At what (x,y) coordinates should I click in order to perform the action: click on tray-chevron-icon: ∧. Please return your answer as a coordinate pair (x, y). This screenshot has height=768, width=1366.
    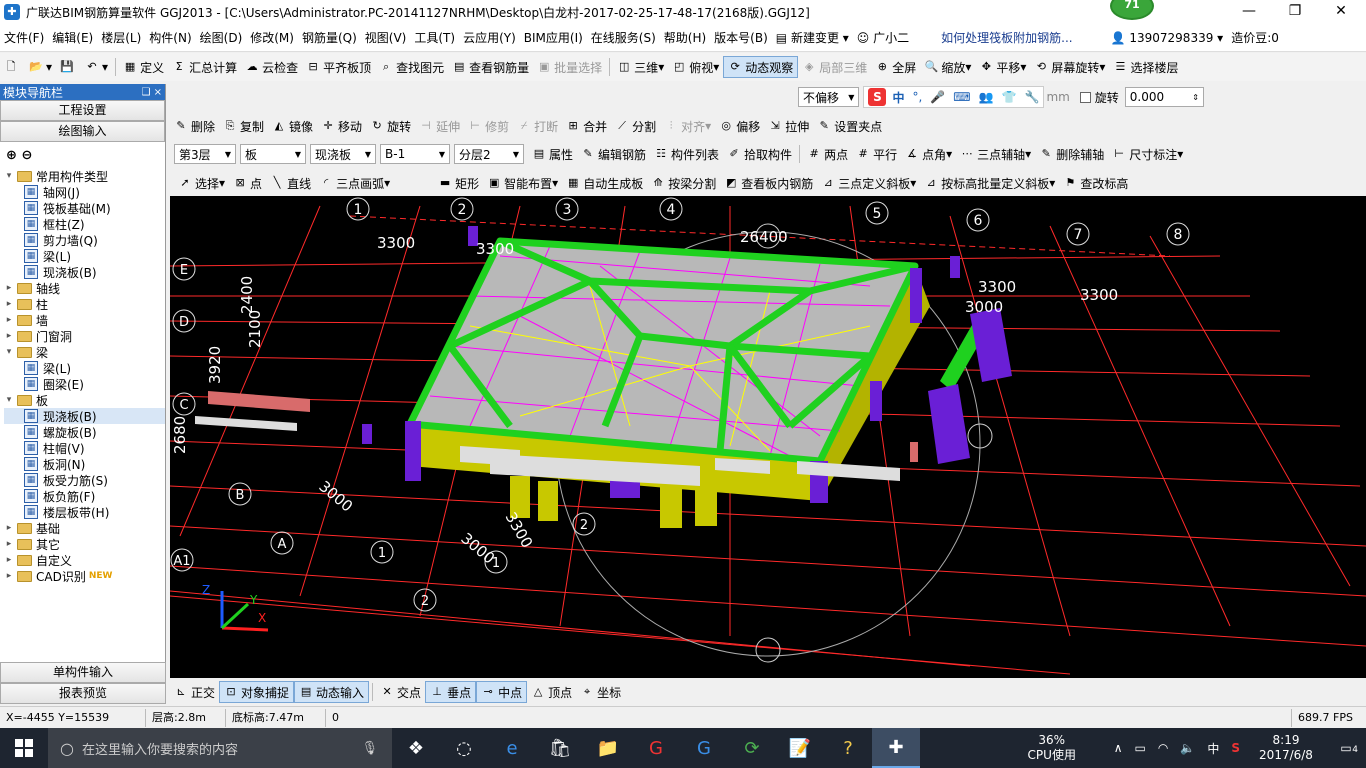
    Looking at the image, I should click on (1118, 748).